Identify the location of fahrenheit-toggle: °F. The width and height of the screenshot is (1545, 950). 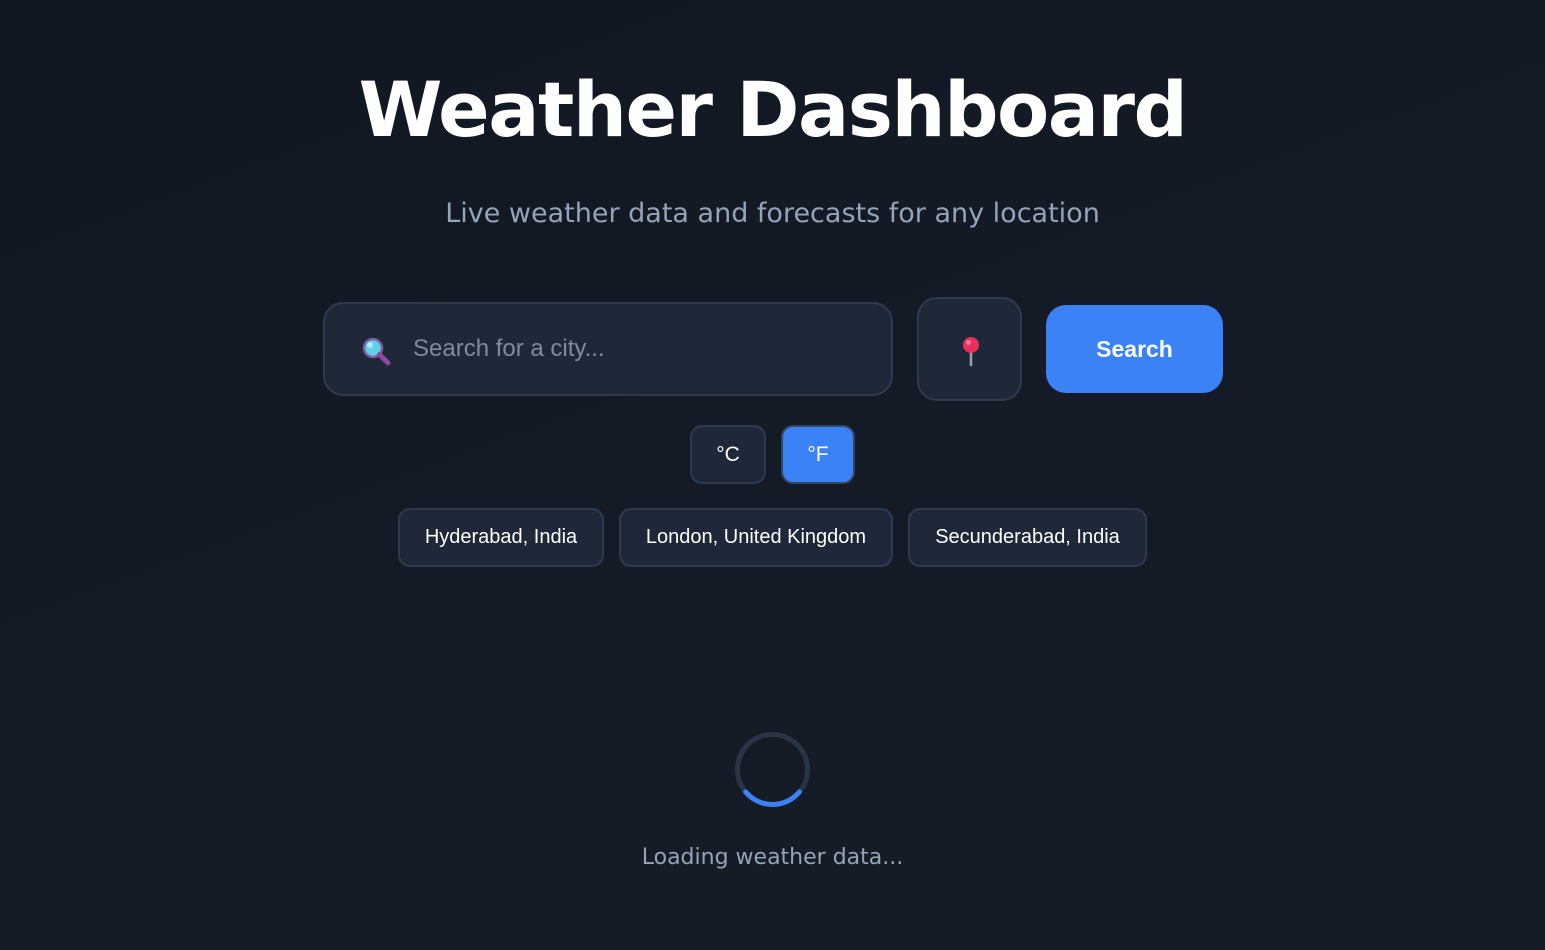
(818, 454).